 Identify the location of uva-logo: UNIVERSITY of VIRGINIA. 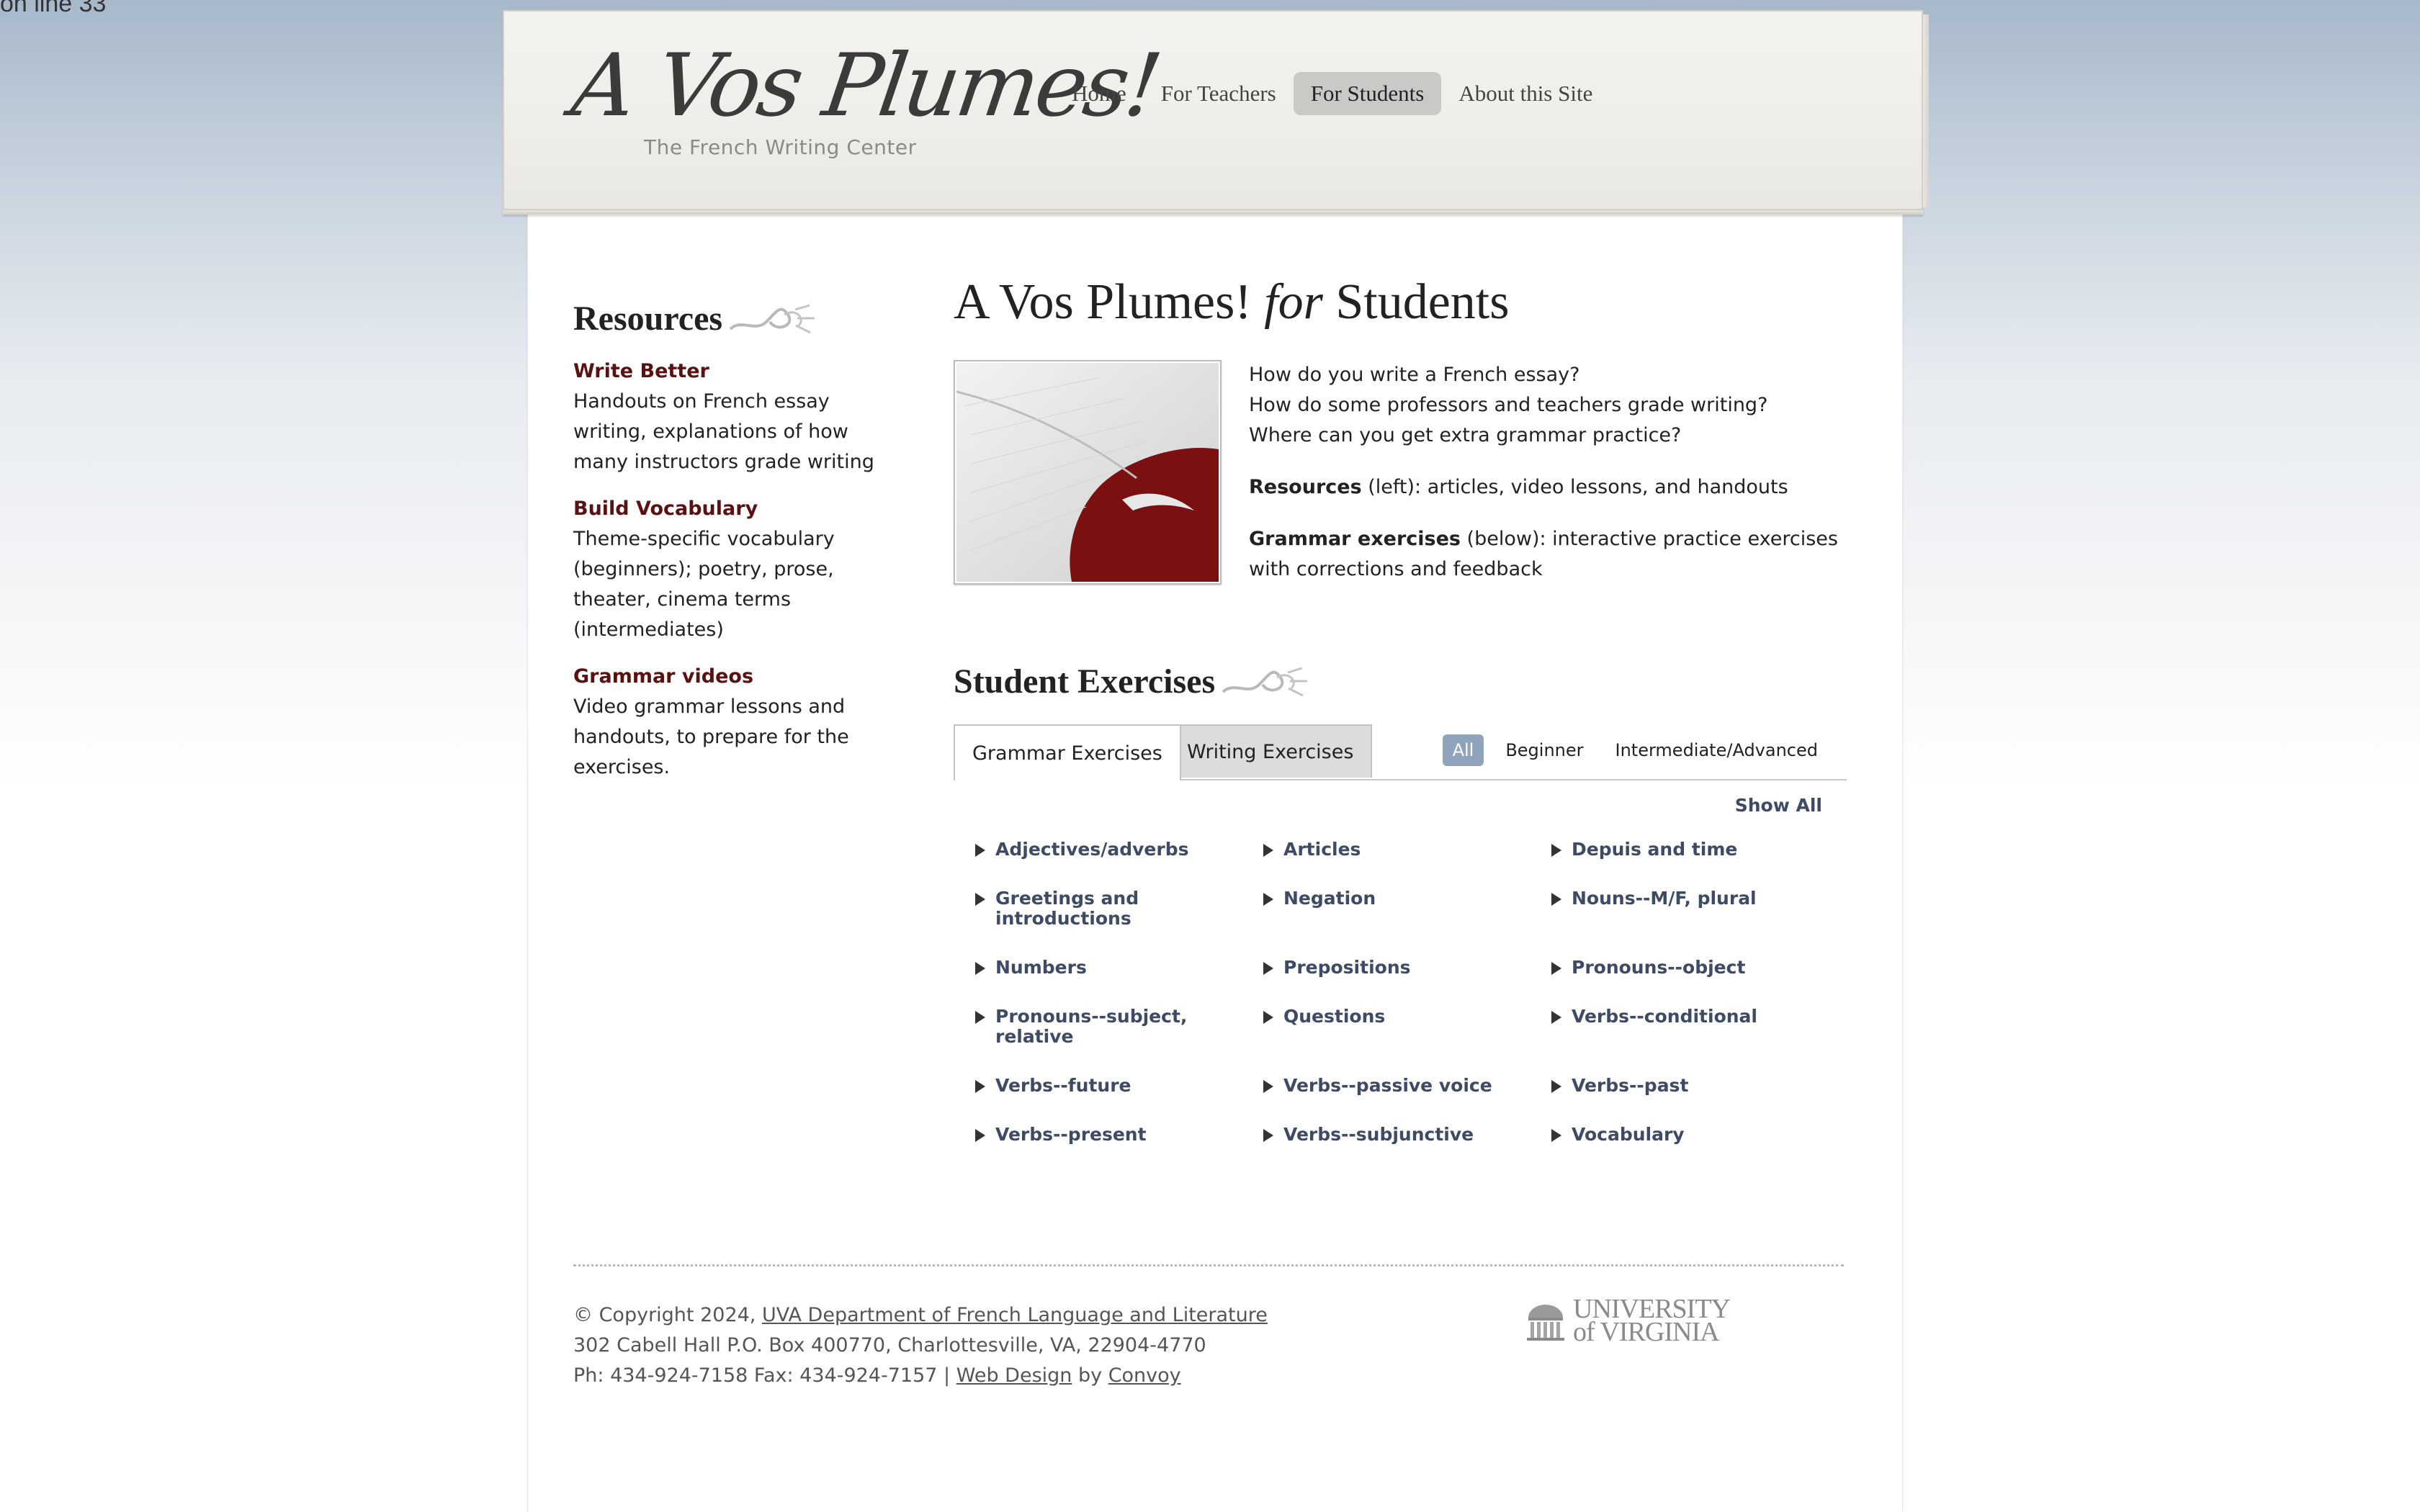
(1627, 1321).